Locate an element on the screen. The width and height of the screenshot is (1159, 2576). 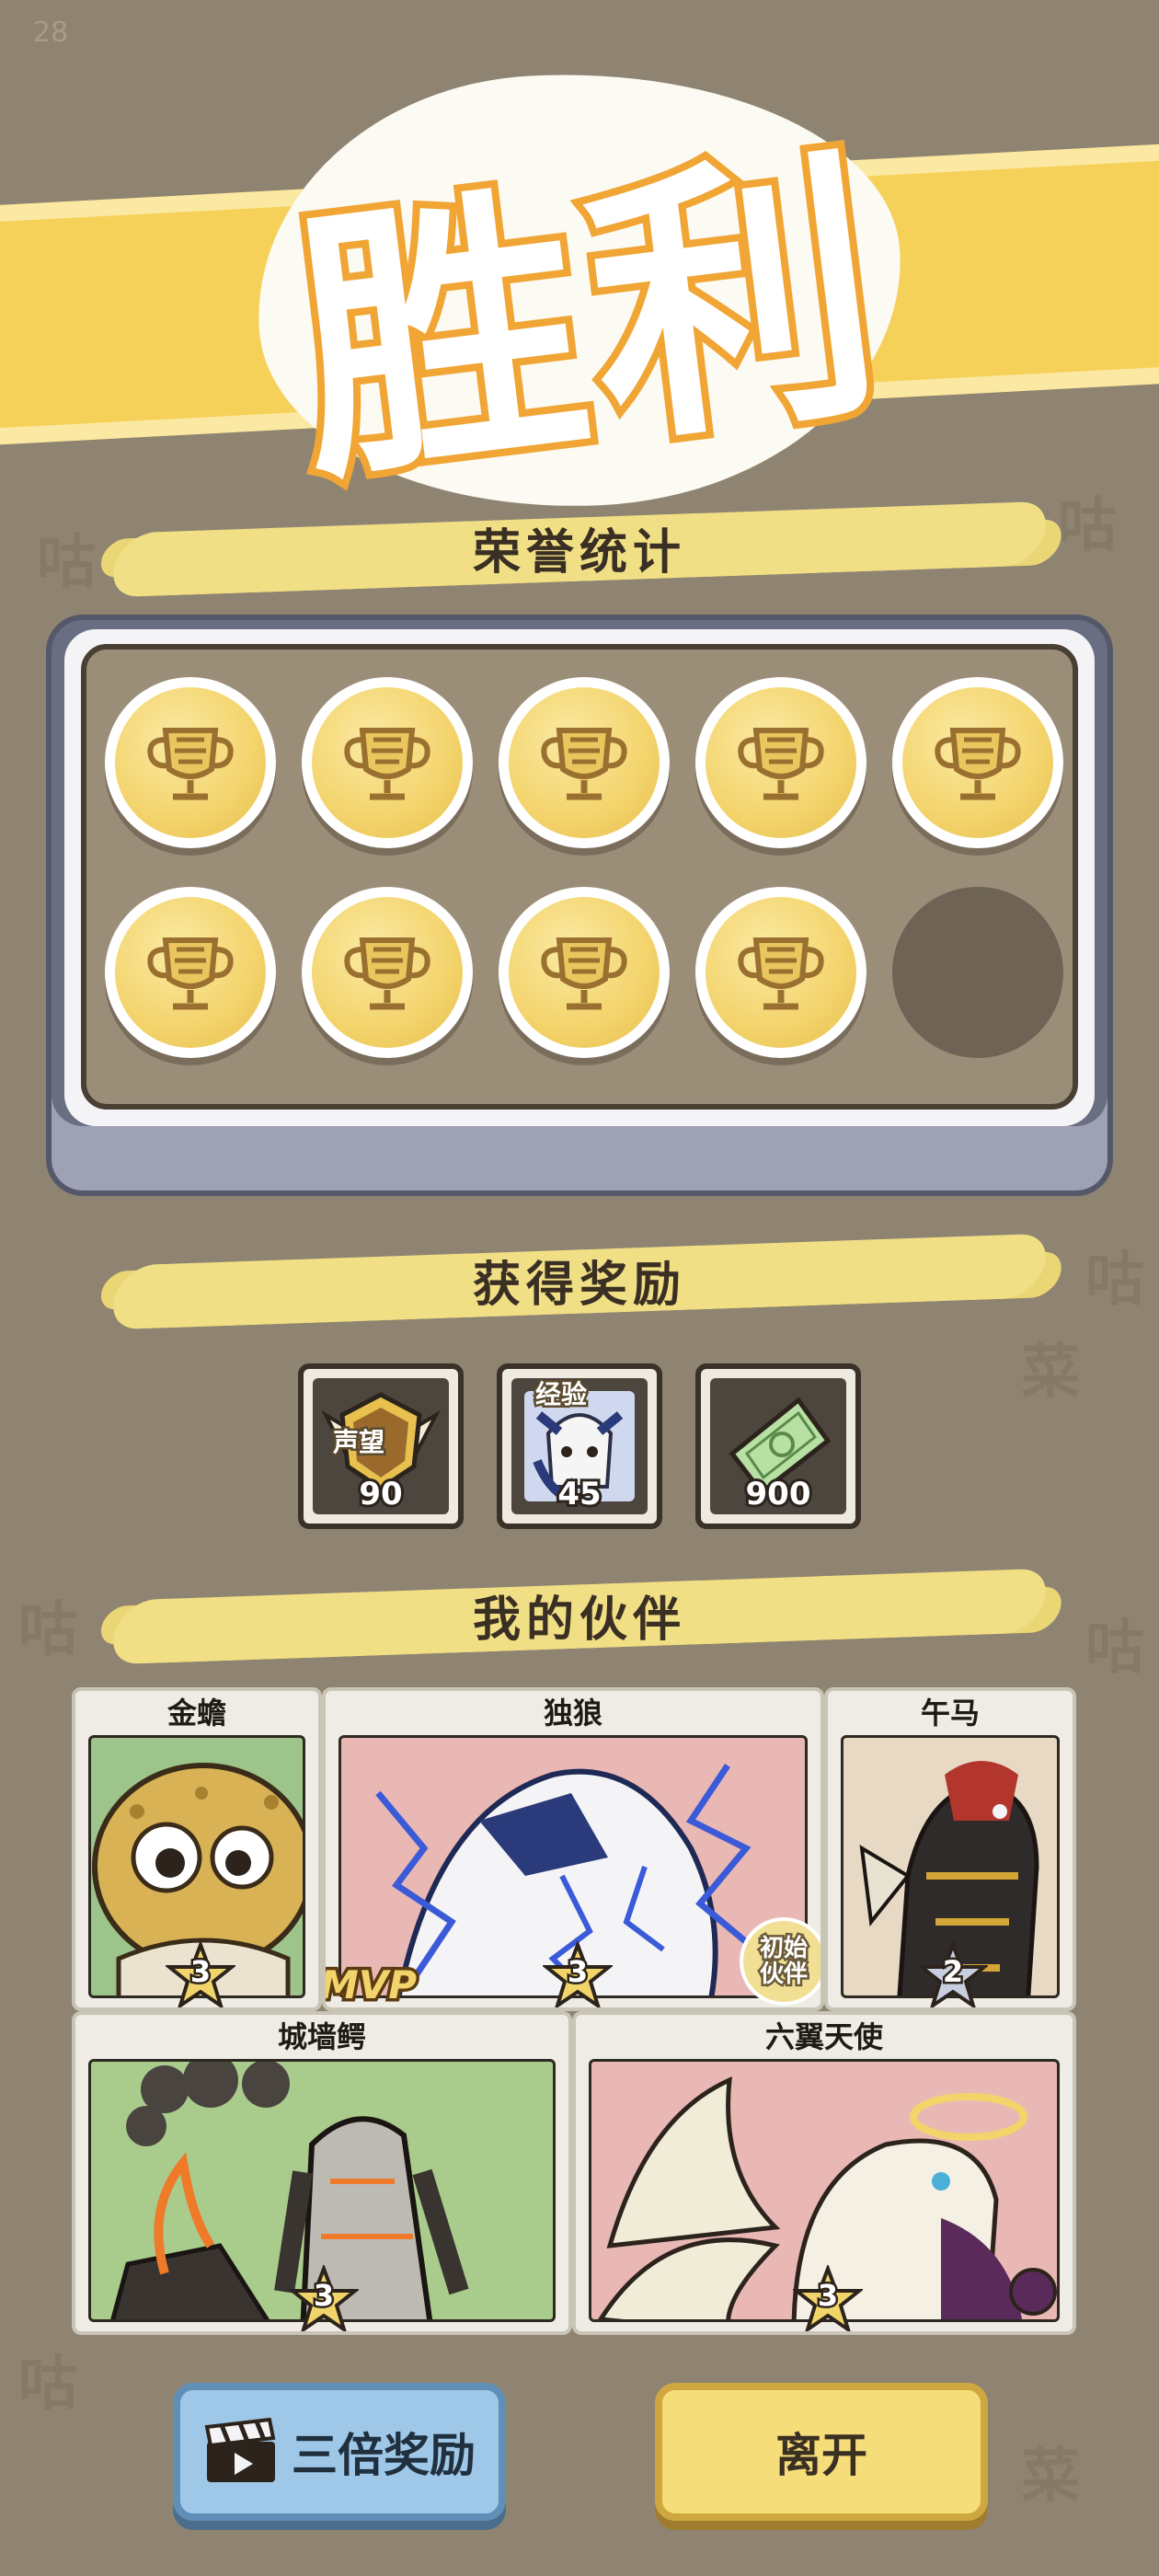
leave-button: 离开 is located at coordinates (821, 2452).